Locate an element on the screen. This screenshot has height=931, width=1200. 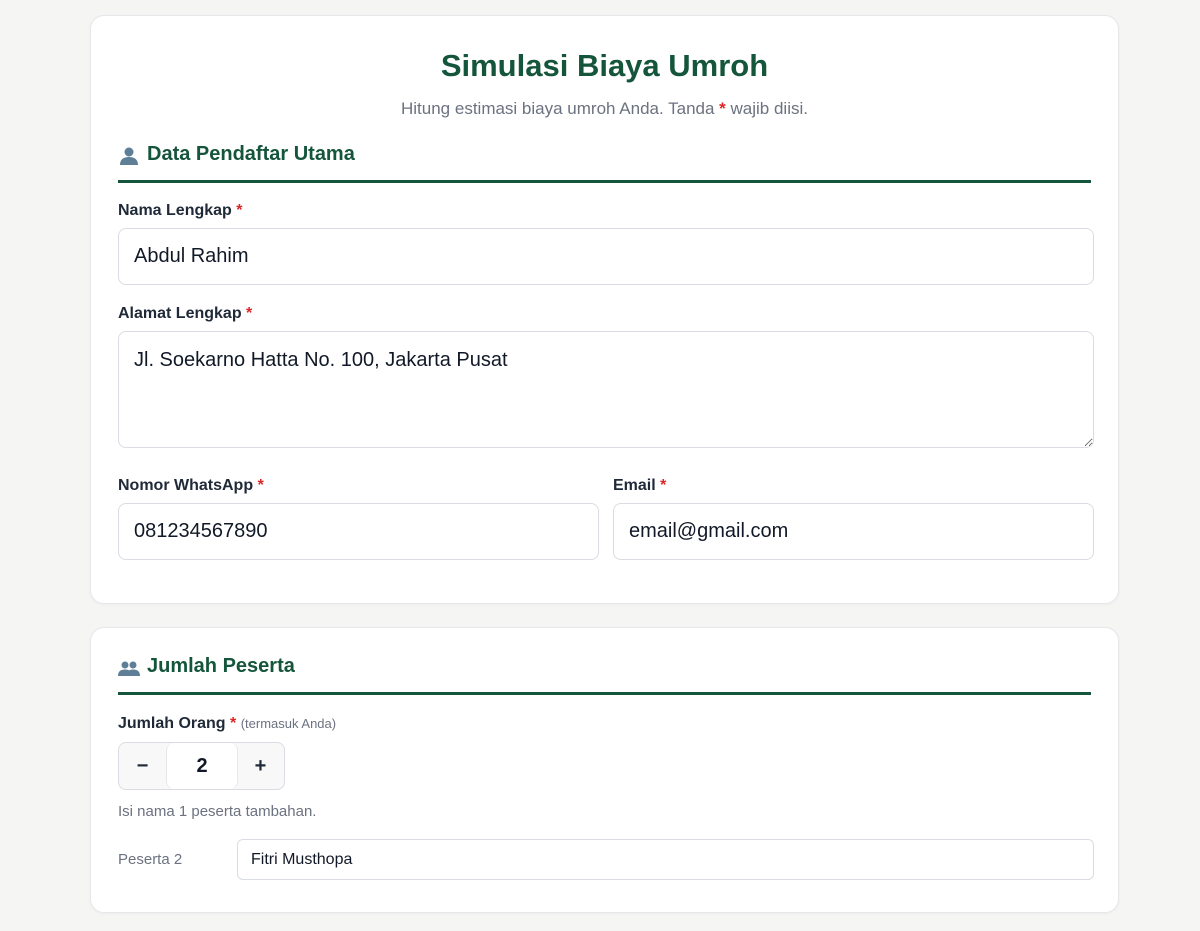
users-icon is located at coordinates (129, 668).